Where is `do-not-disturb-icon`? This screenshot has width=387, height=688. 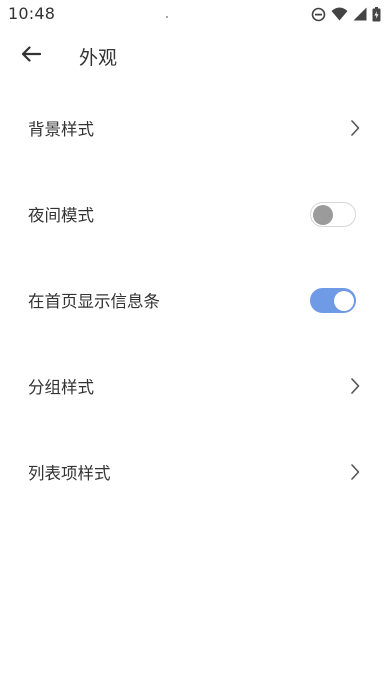 do-not-disturb-icon is located at coordinates (318, 14).